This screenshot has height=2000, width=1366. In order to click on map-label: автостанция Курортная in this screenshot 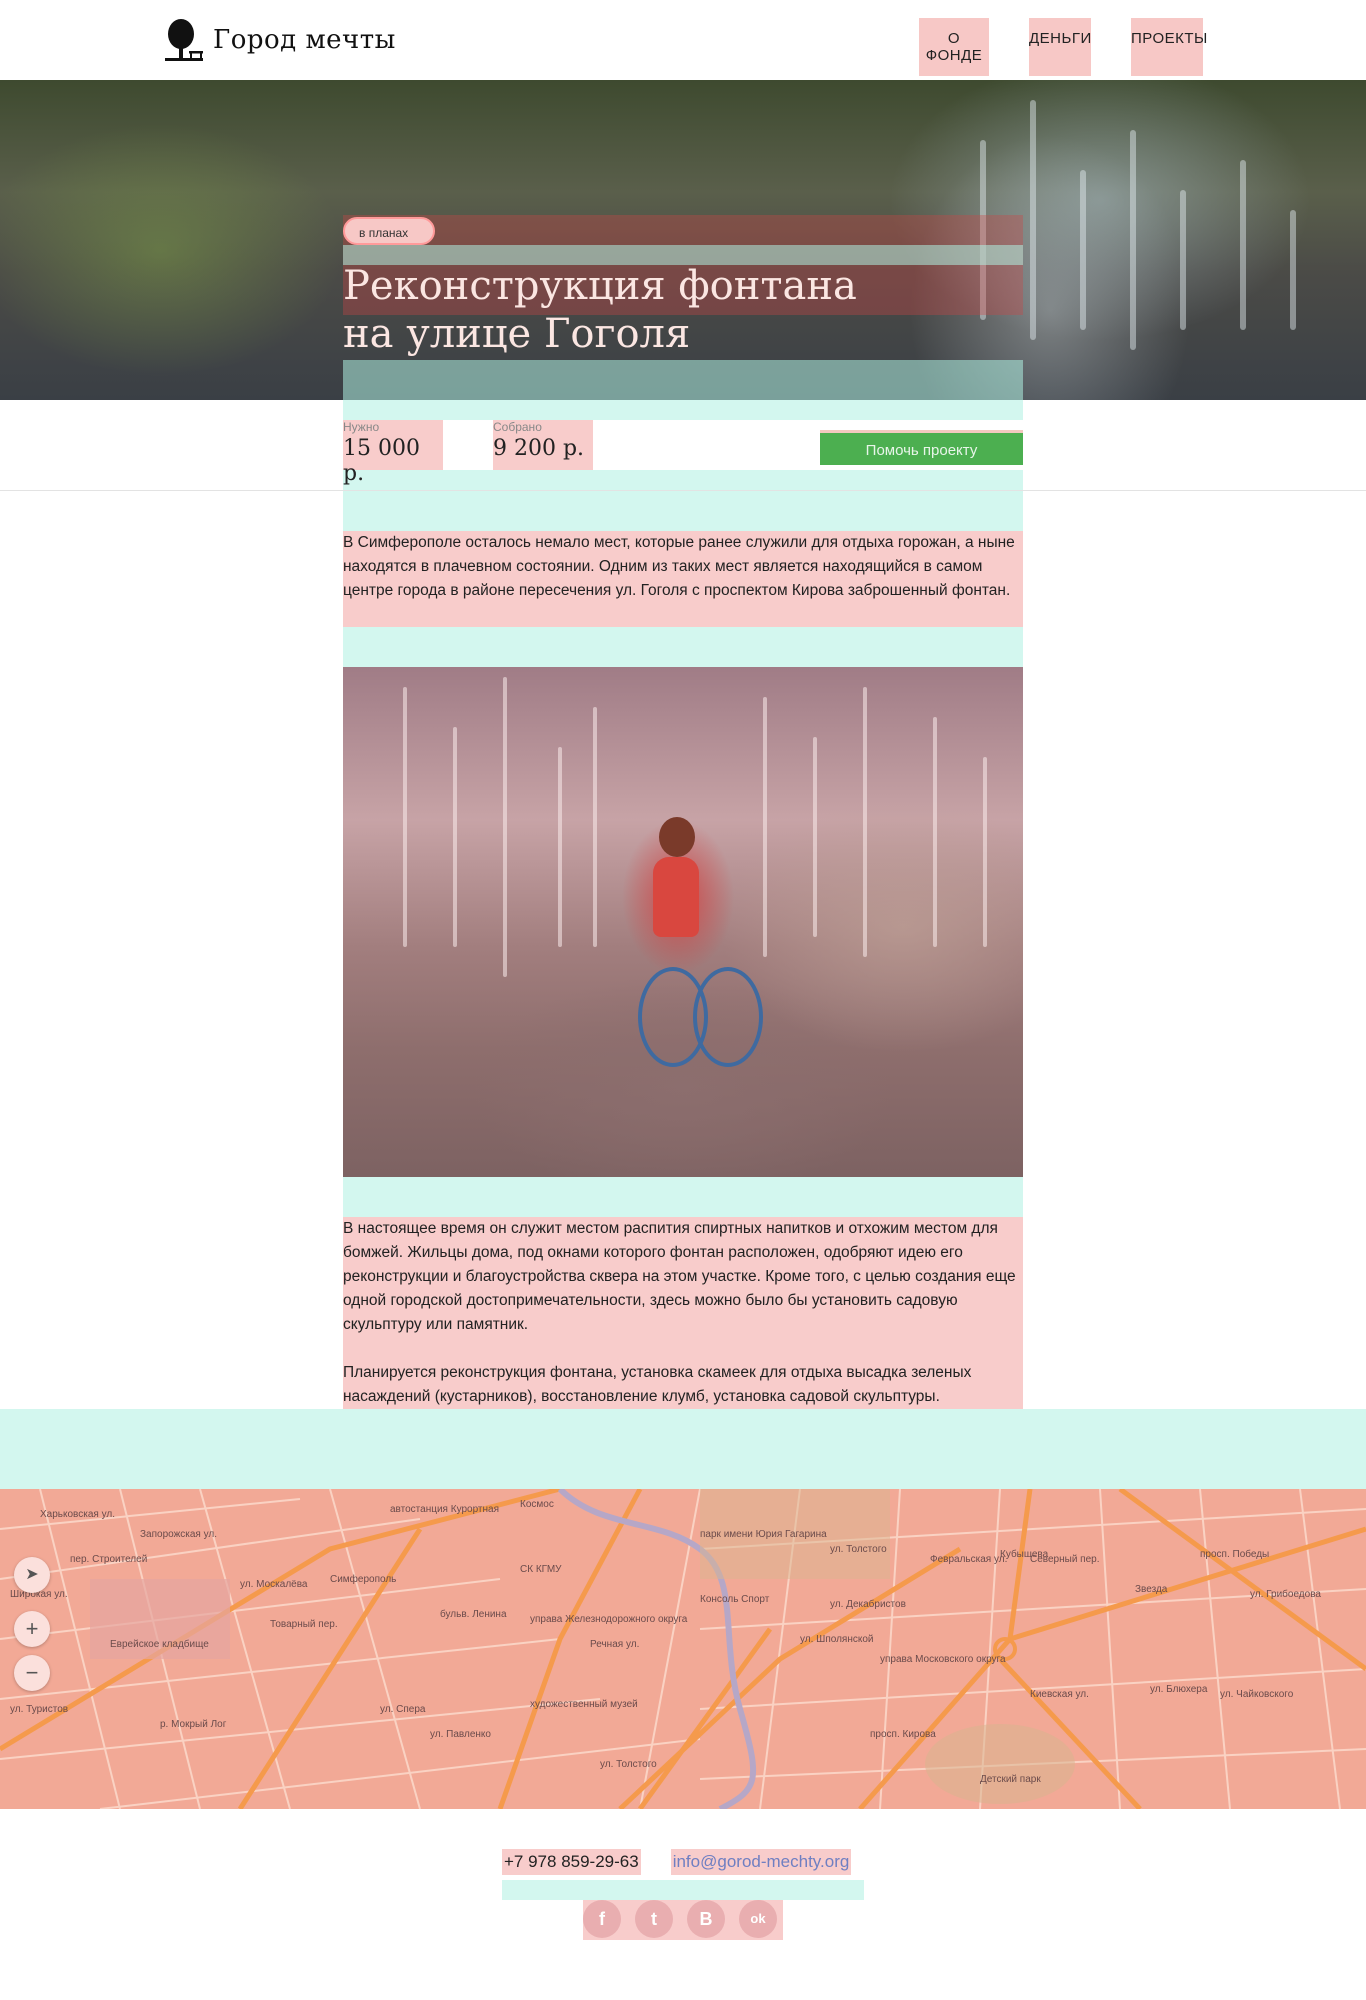, I will do `click(444, 1509)`.